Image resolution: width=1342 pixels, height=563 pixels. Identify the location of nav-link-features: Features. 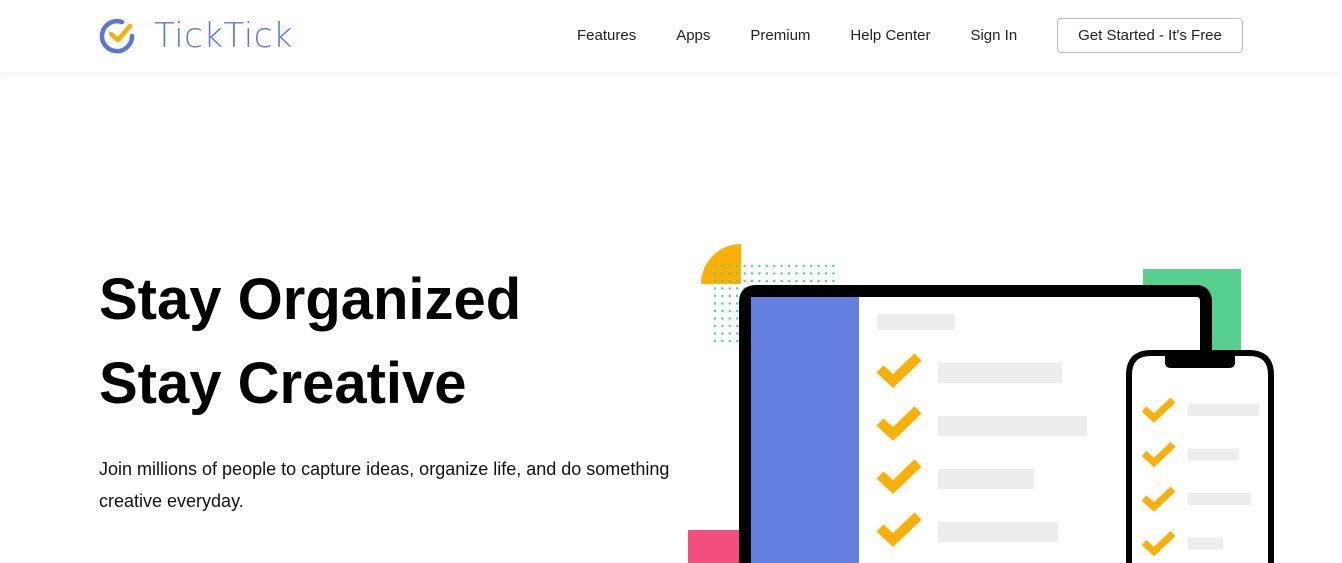
(606, 35).